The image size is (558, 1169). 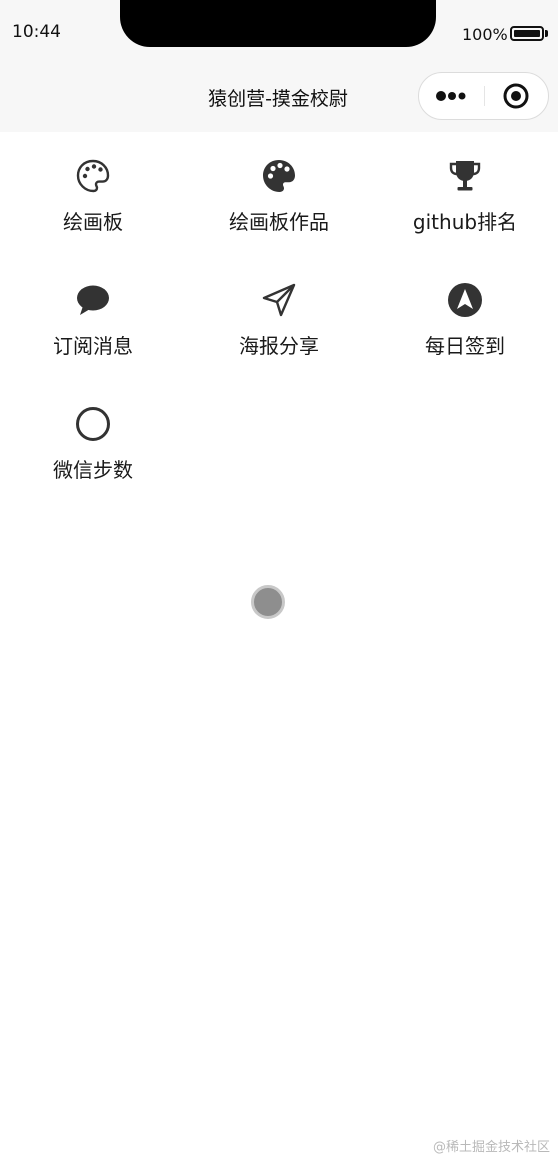 What do you see at coordinates (279, 99) in the screenshot?
I see `nav-bar: 猿创营-摸金校尉` at bounding box center [279, 99].